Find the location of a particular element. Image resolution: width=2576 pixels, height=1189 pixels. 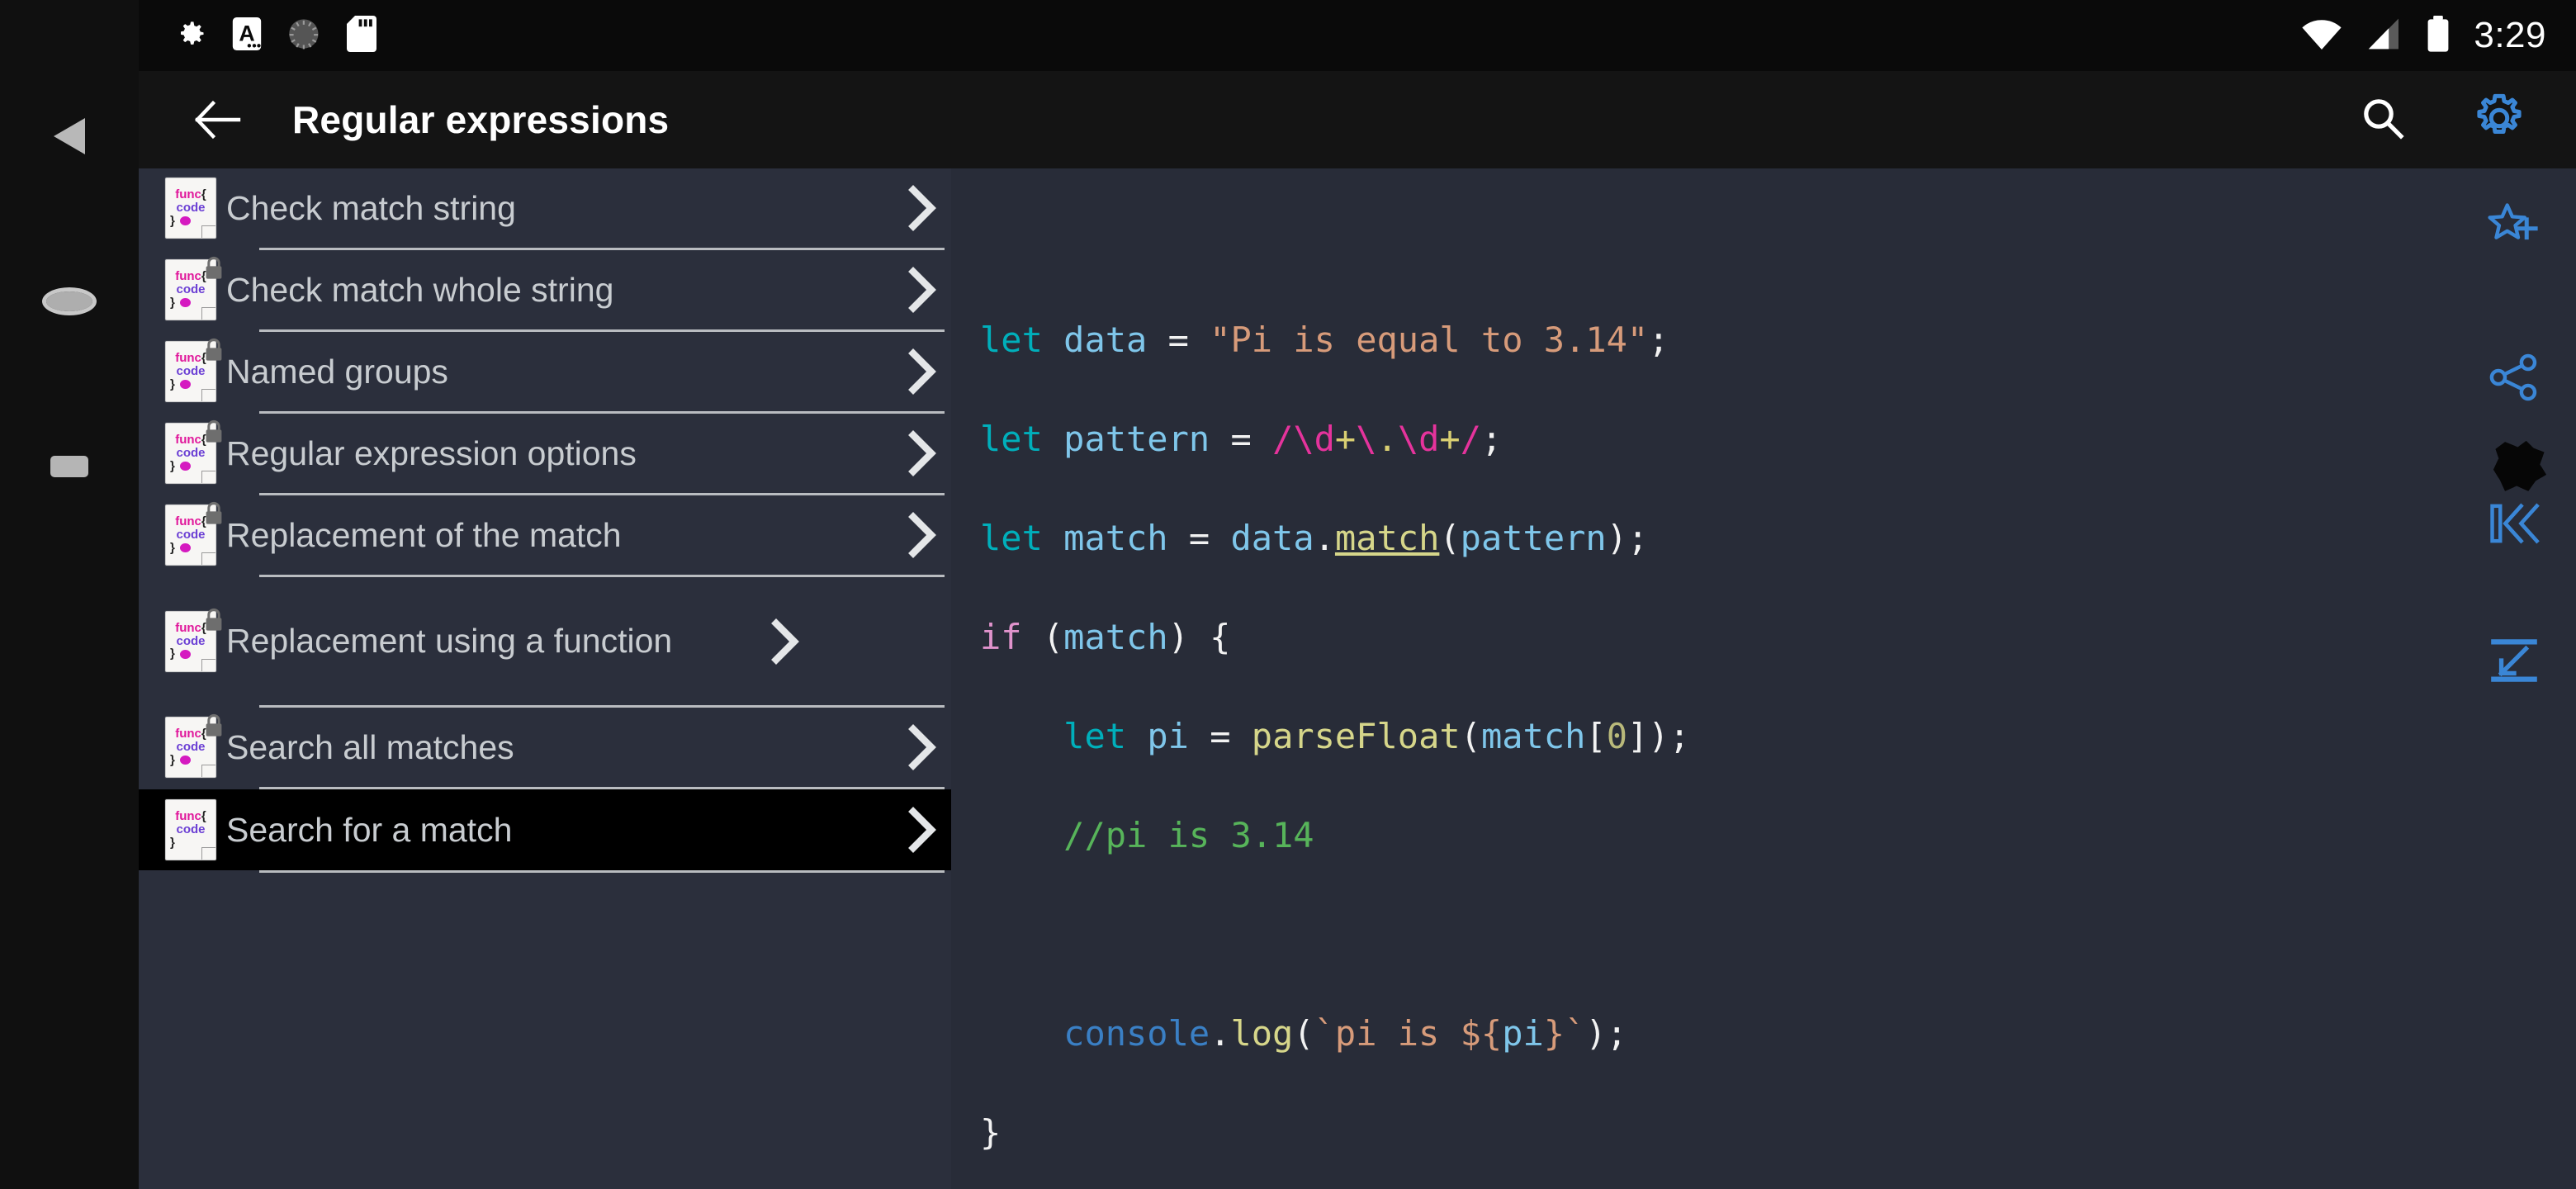

collapse-left-button is located at coordinates (2514, 523).